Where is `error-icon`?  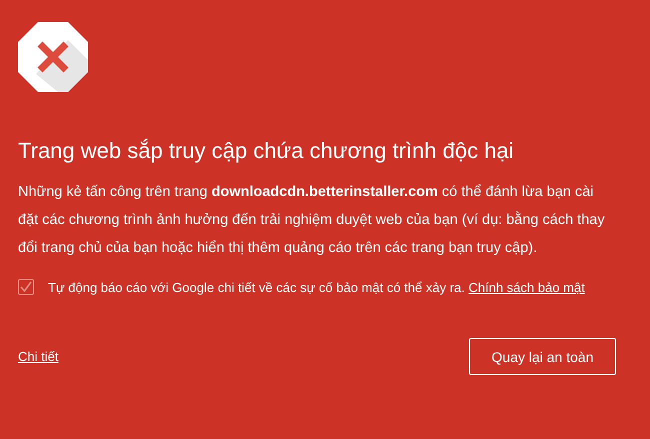
error-icon is located at coordinates (53, 57).